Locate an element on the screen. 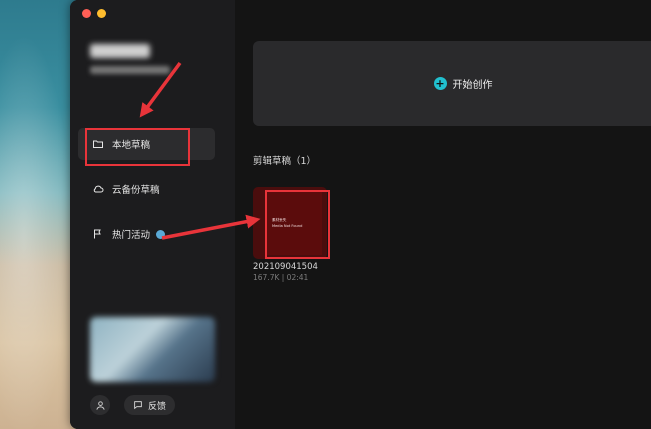  close-button is located at coordinates (86, 13).